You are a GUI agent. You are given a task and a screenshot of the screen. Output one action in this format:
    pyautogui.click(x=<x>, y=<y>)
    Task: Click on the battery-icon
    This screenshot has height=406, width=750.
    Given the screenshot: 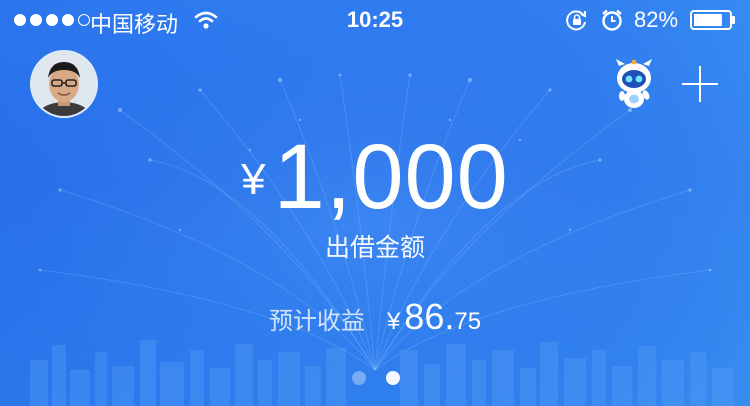 What is the action you would take?
    pyautogui.click(x=712, y=20)
    